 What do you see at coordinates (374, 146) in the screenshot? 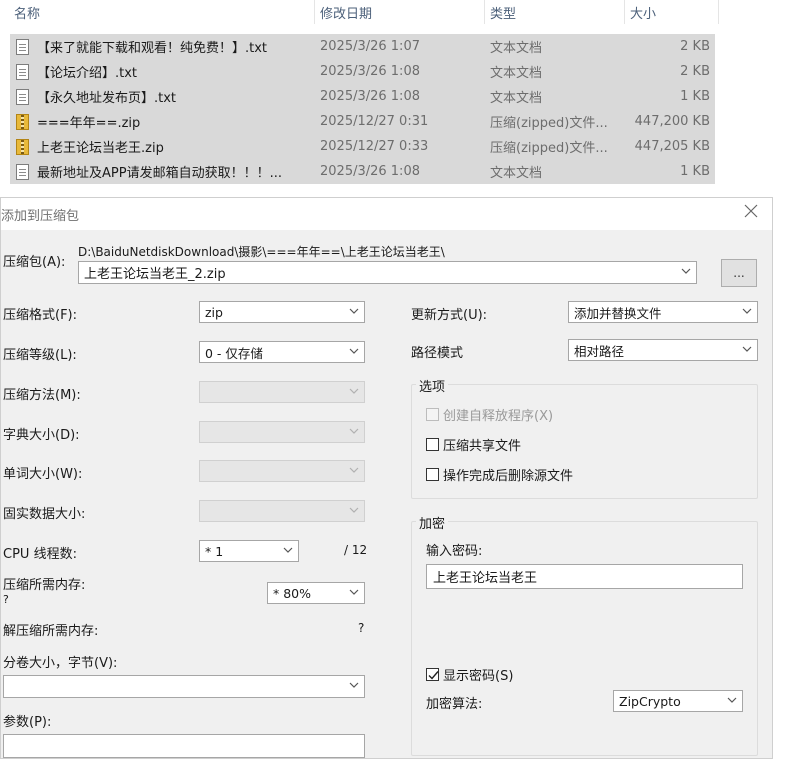
I see `file-date: 2025/12/27 0:33` at bounding box center [374, 146].